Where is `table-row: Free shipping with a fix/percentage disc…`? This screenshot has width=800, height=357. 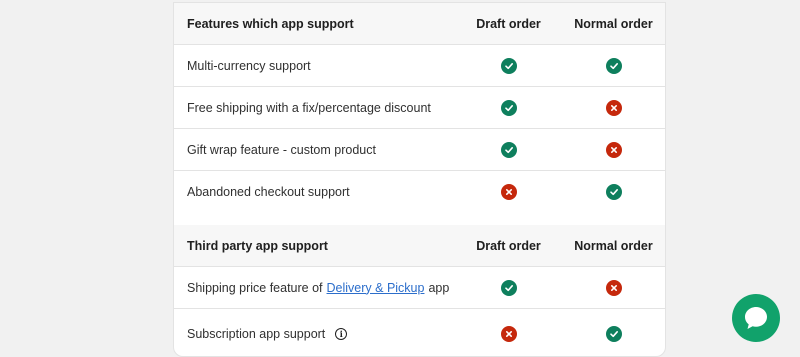 table-row: Free shipping with a fix/percentage disc… is located at coordinates (419, 108).